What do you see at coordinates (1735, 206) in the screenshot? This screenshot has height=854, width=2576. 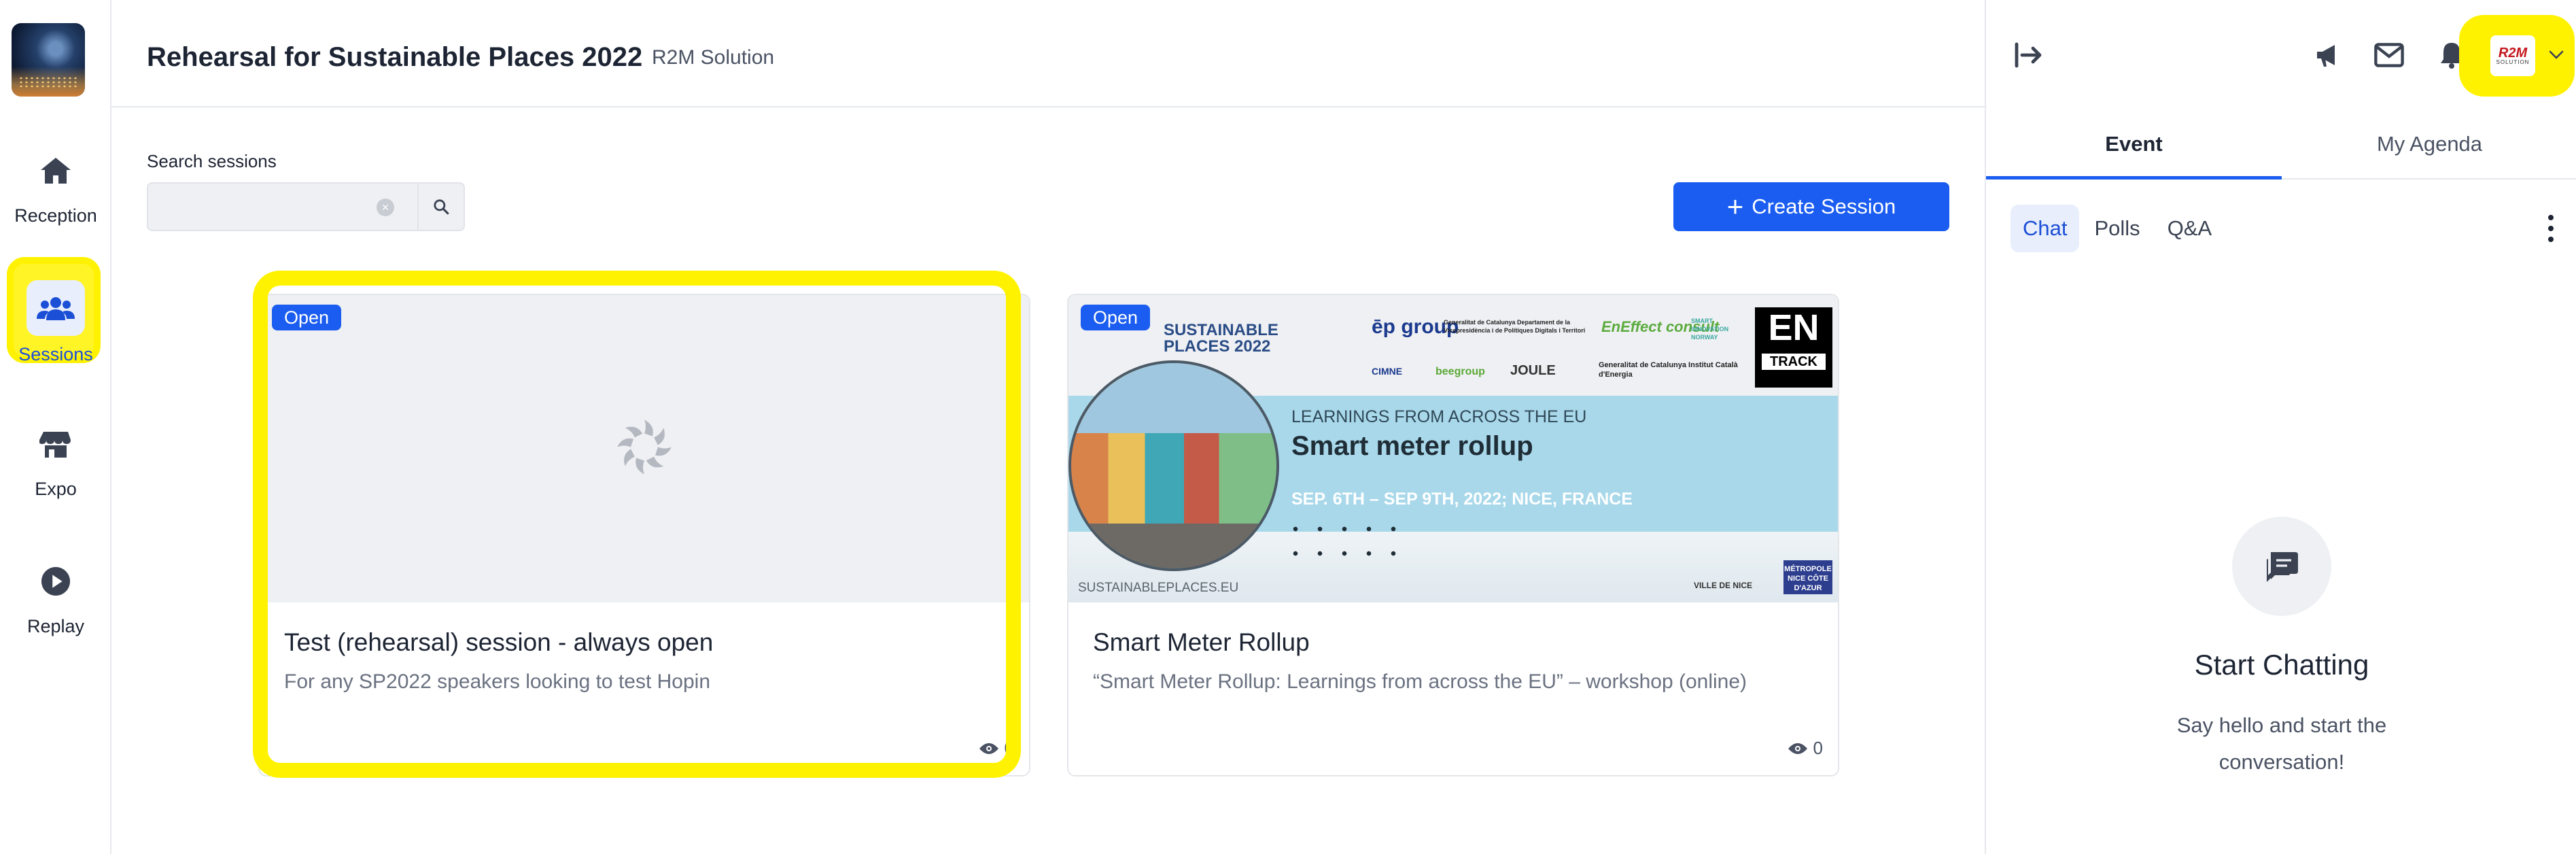 I see `plus-icon: +` at bounding box center [1735, 206].